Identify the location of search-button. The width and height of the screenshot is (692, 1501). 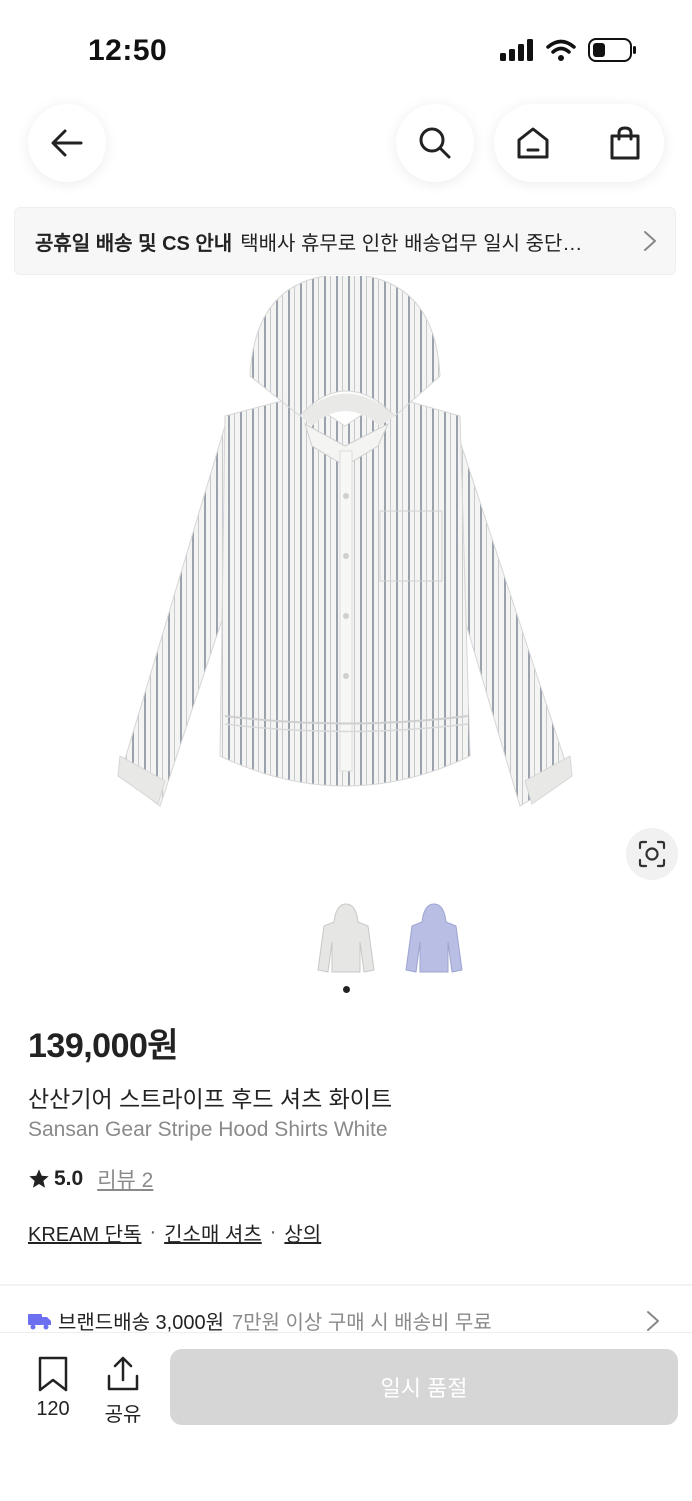
(435, 143).